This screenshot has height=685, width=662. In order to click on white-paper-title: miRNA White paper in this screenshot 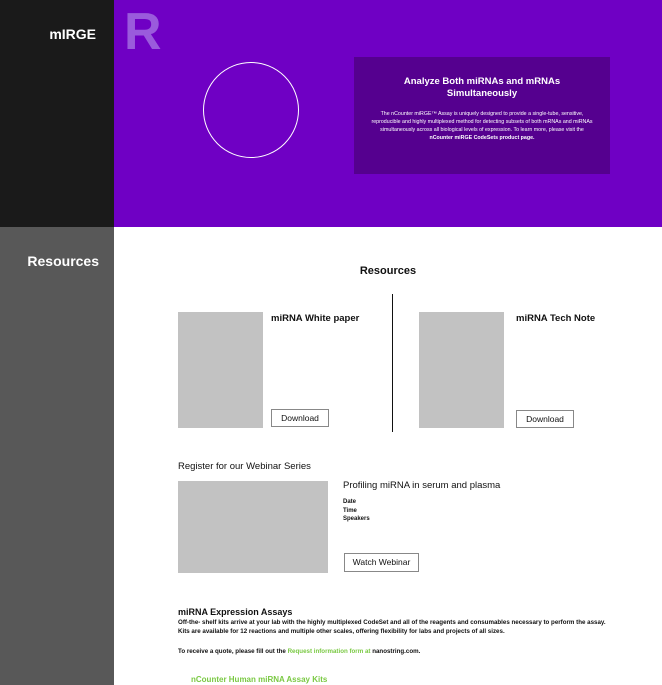, I will do `click(315, 318)`.